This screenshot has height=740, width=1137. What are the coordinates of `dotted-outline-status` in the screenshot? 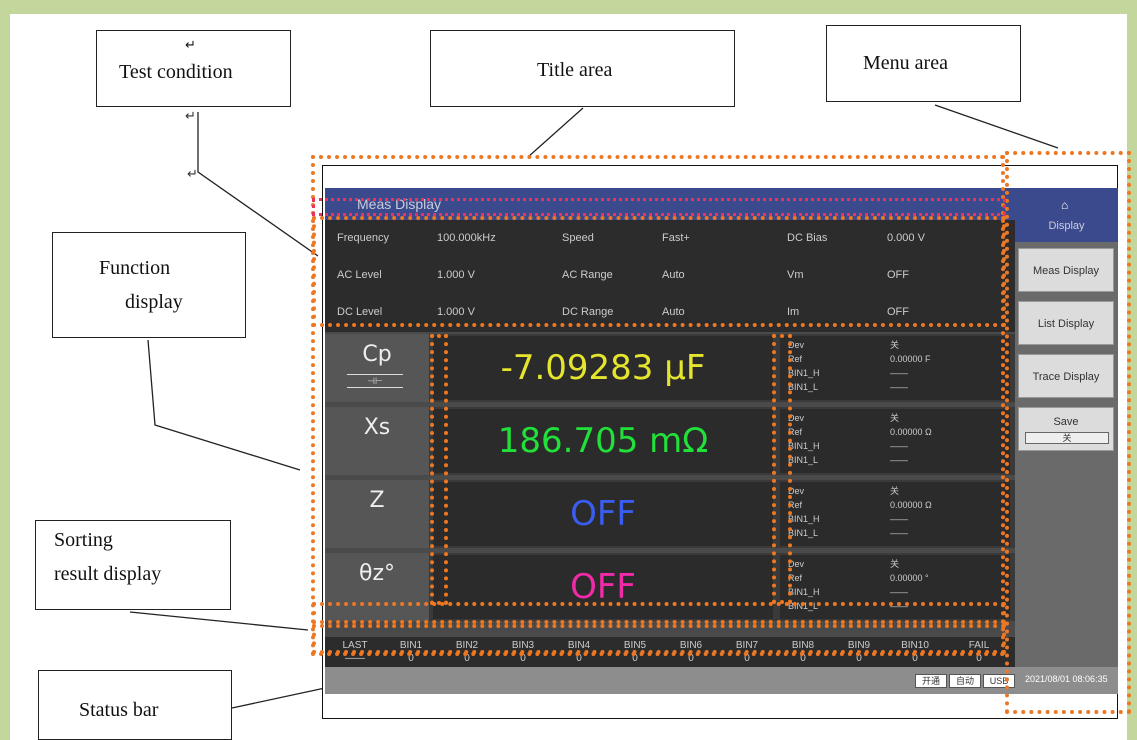 It's located at (659, 639).